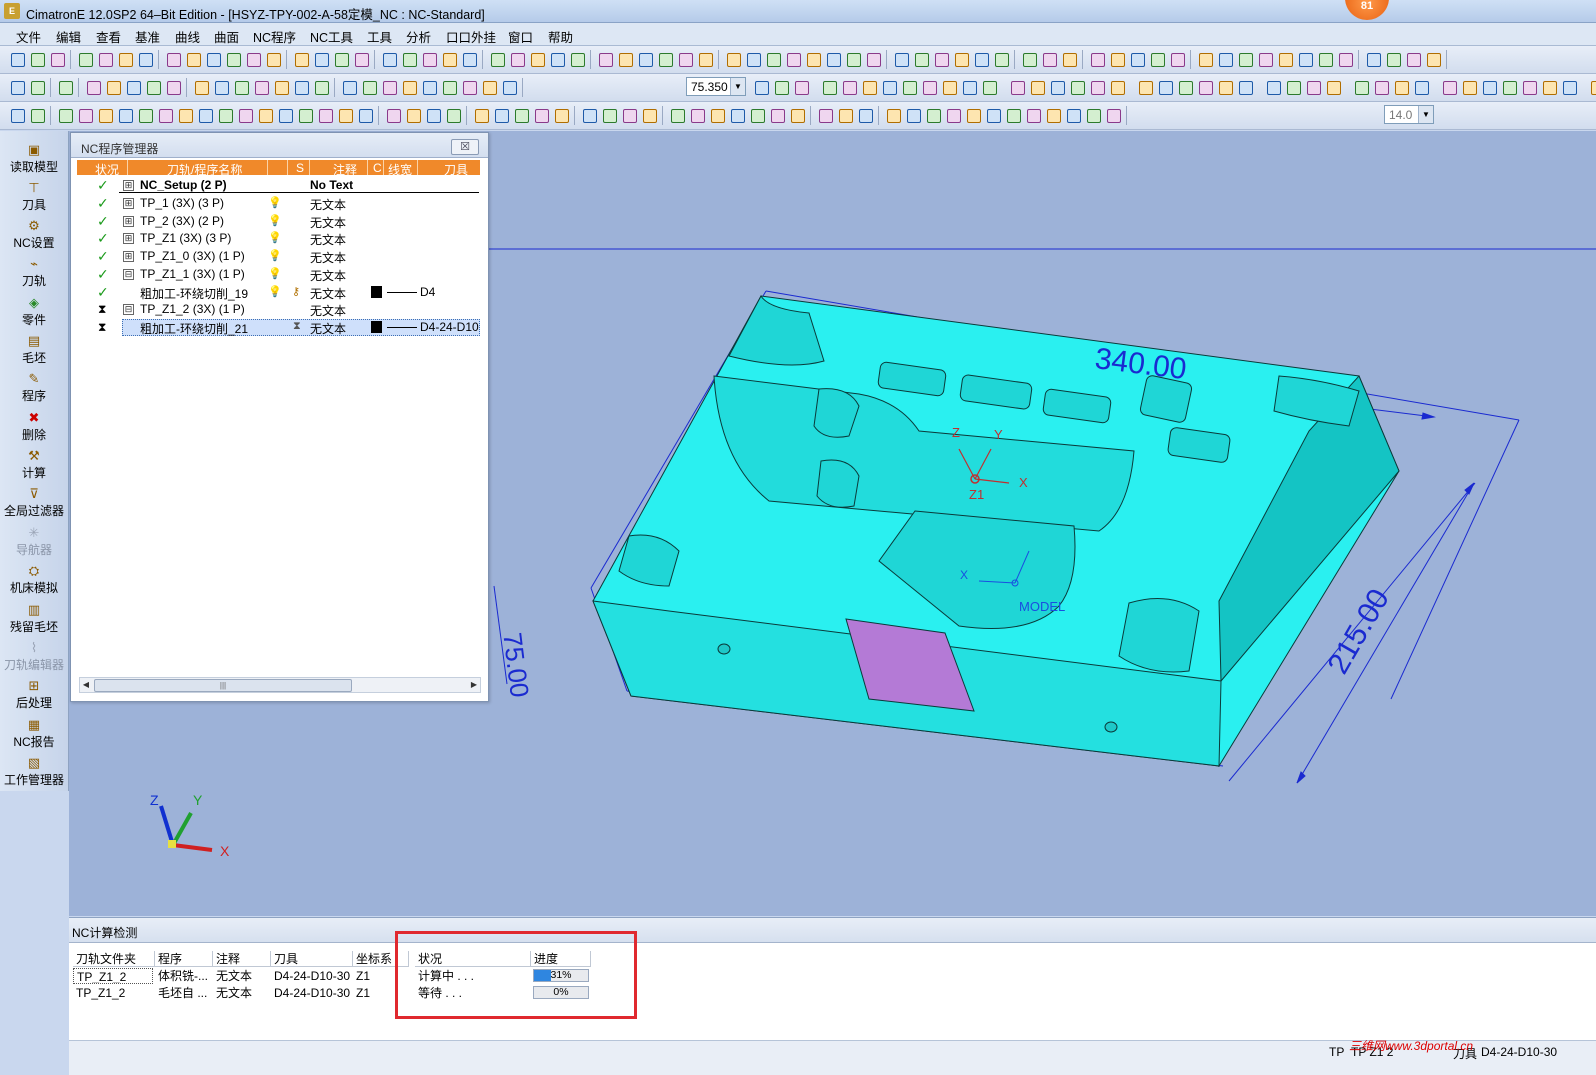 Image resolution: width=1596 pixels, height=1075 pixels. What do you see at coordinates (114, 959) in the screenshot?
I see `col-toolpath: 刀轨文件夹` at bounding box center [114, 959].